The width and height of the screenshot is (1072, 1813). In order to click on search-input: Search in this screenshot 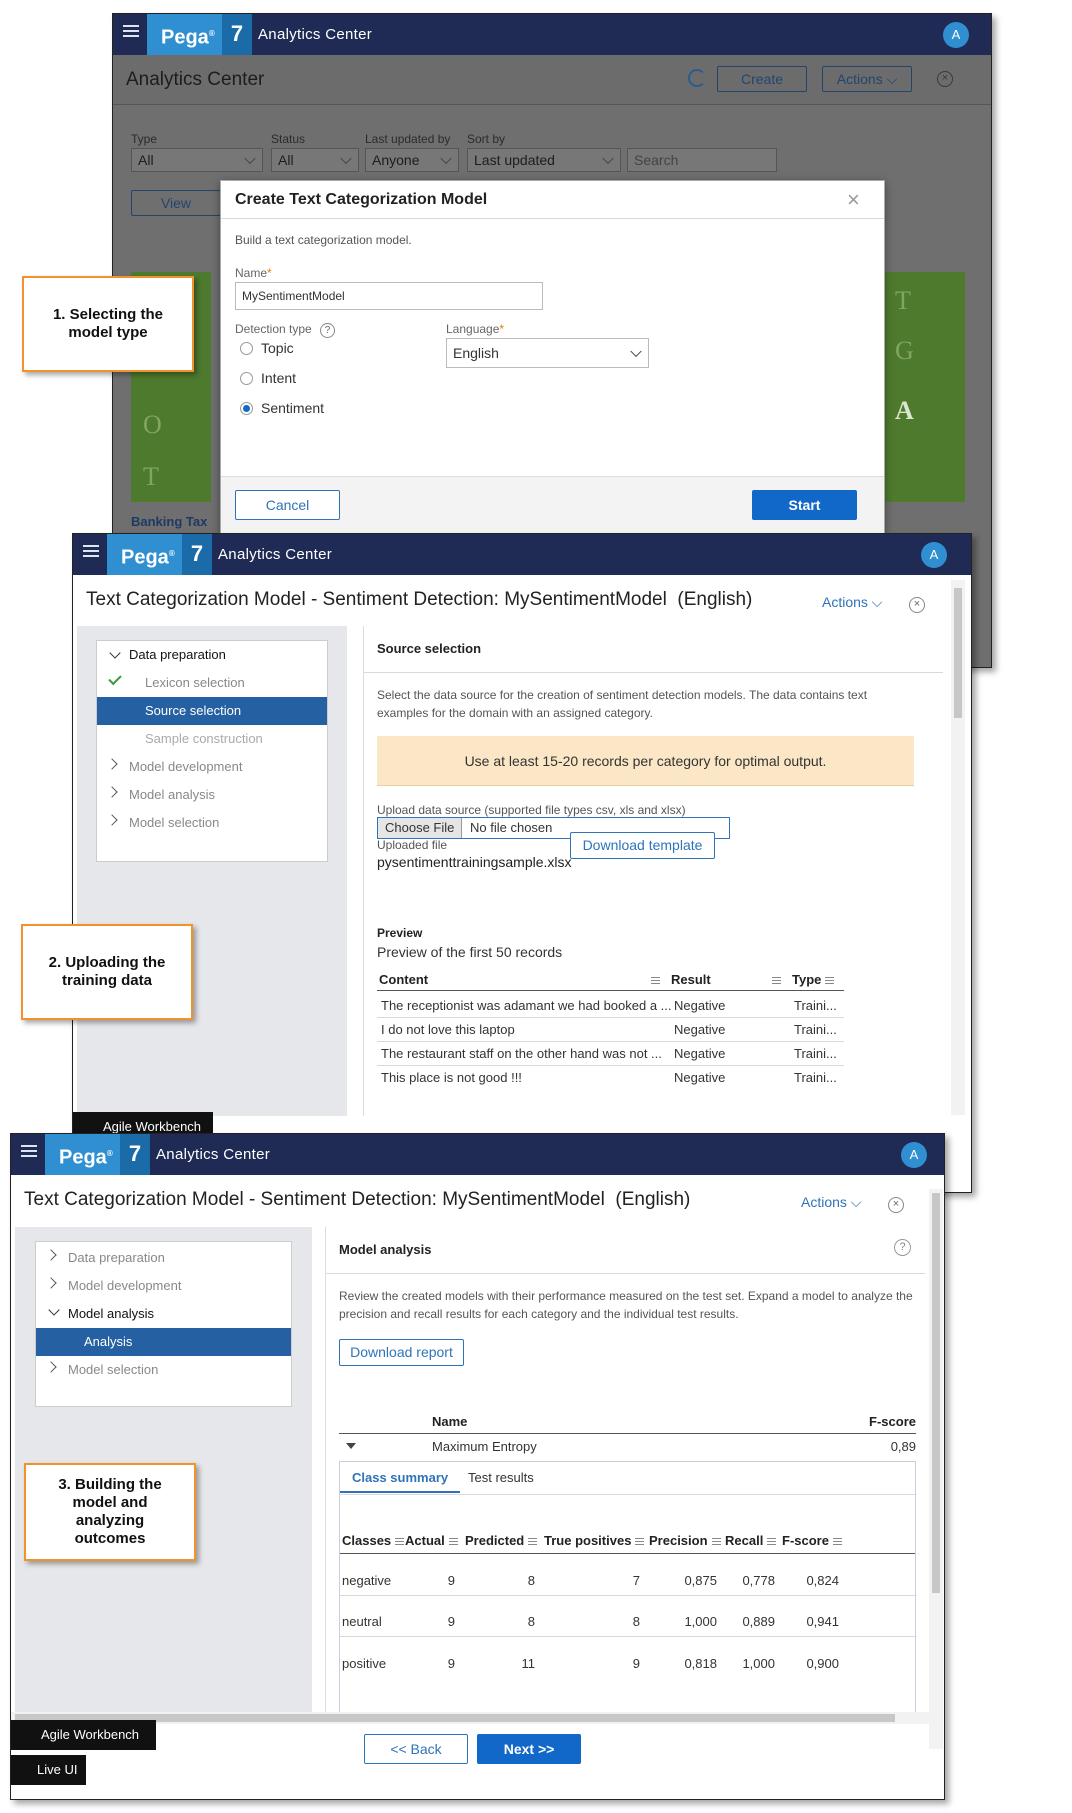, I will do `click(702, 160)`.